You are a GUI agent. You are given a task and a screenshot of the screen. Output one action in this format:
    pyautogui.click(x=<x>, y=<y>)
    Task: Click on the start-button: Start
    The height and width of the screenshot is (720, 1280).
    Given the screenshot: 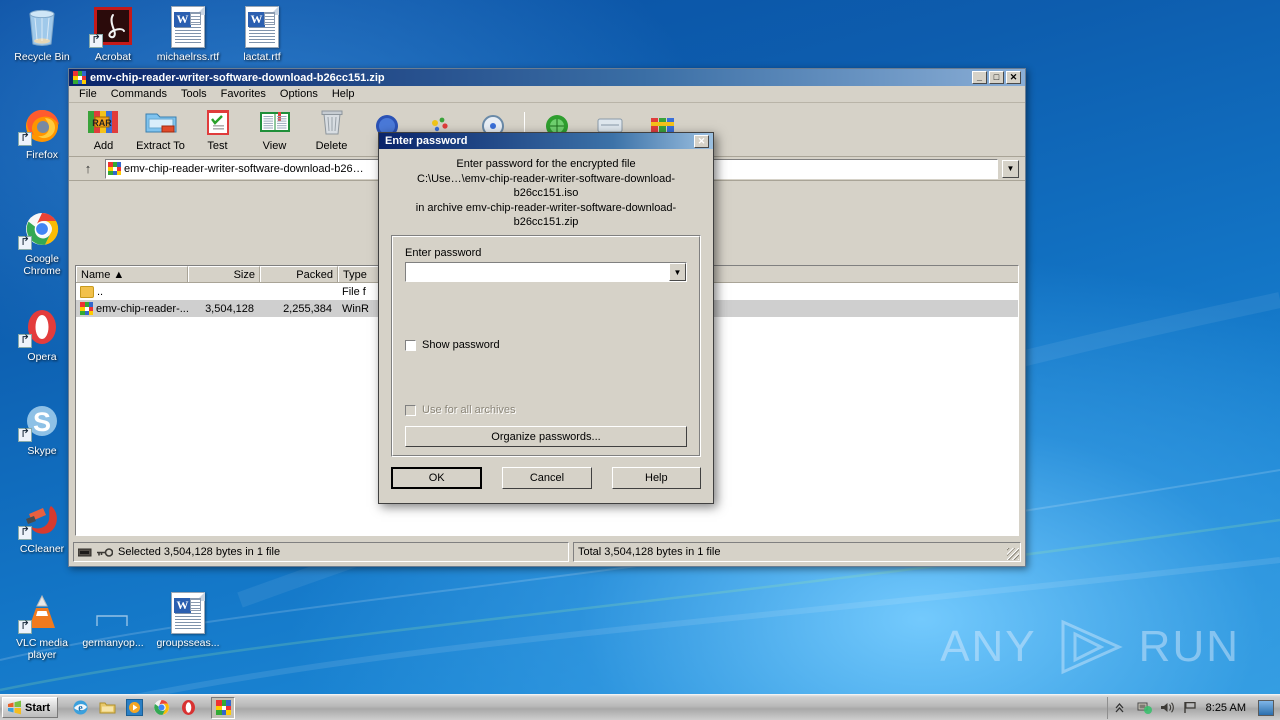 What is the action you would take?
    pyautogui.click(x=30, y=707)
    